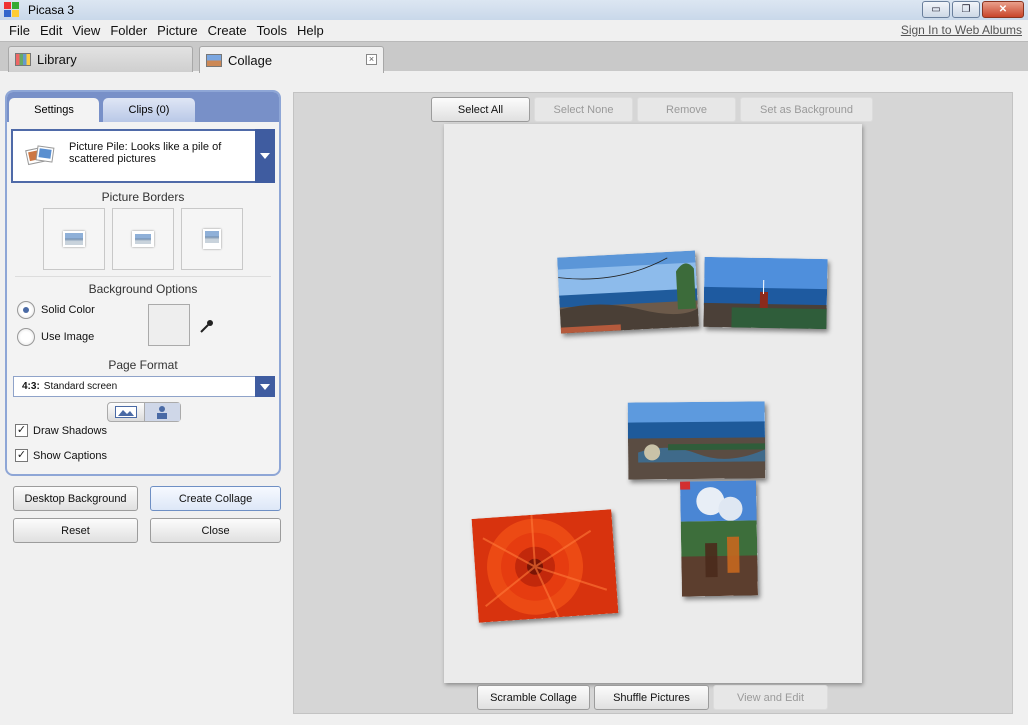 This screenshot has height=725, width=1028. Describe the element at coordinates (149, 110) in the screenshot. I see `tab-clips: Clips (0)` at that location.